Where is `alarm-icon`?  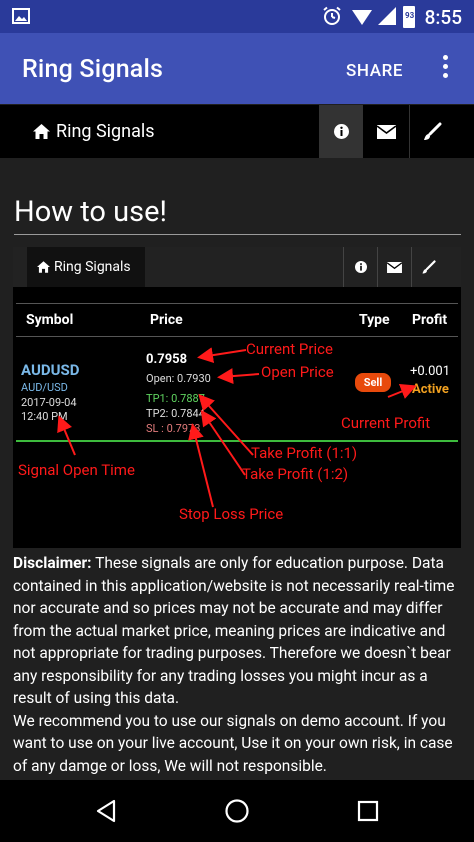 alarm-icon is located at coordinates (332, 15).